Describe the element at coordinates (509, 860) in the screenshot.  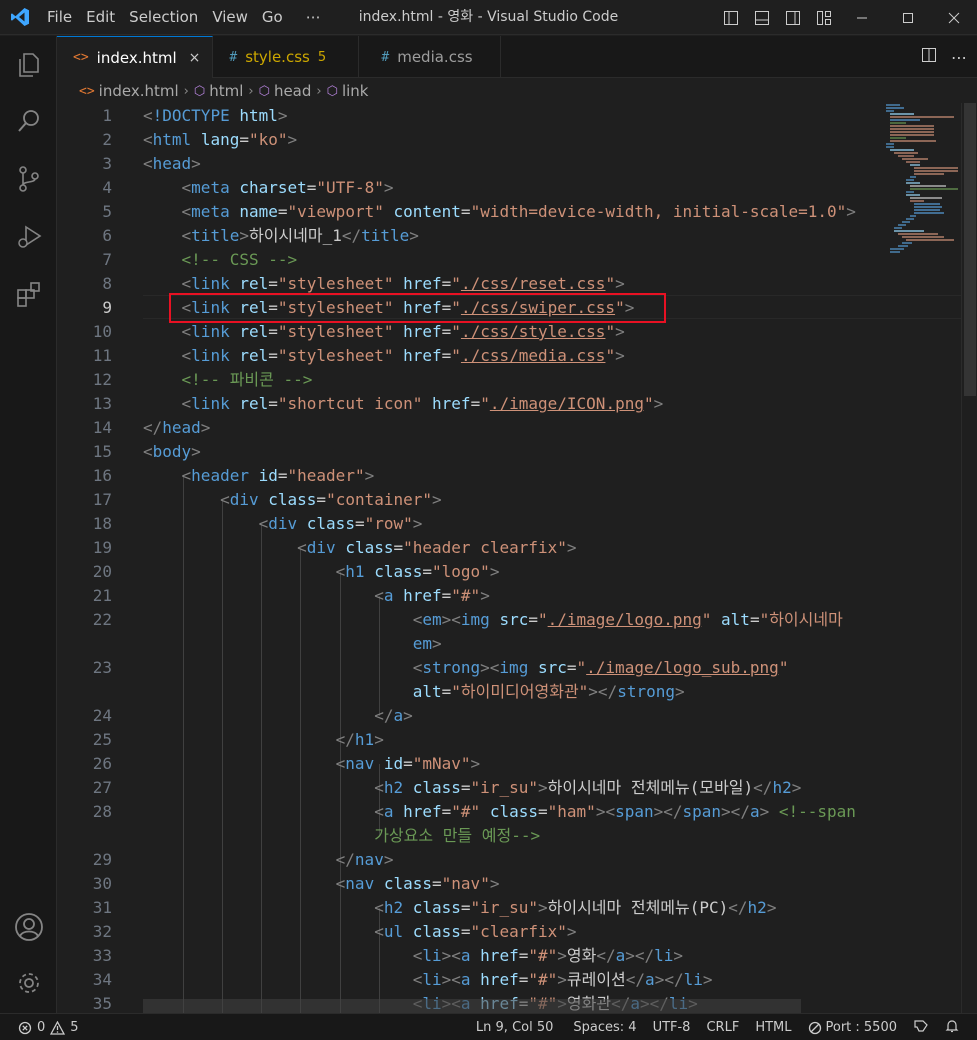
I see `code-line: 29 </nav>` at that location.